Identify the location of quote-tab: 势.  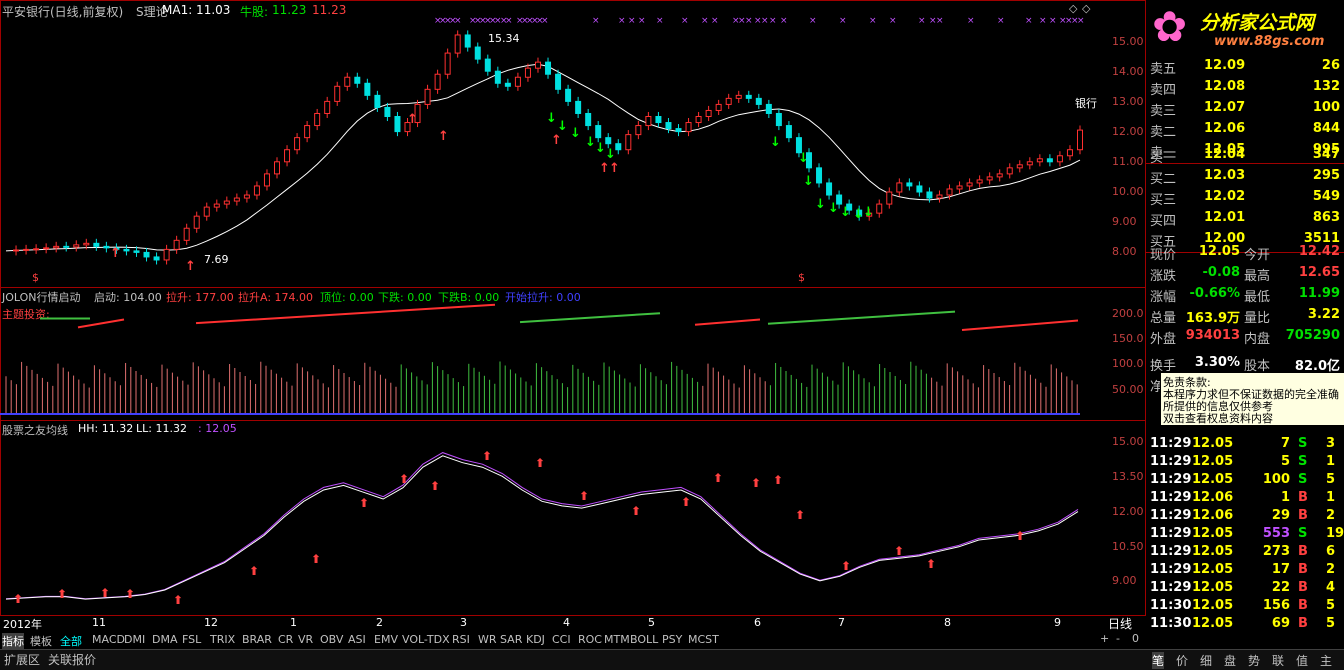
(1254, 660).